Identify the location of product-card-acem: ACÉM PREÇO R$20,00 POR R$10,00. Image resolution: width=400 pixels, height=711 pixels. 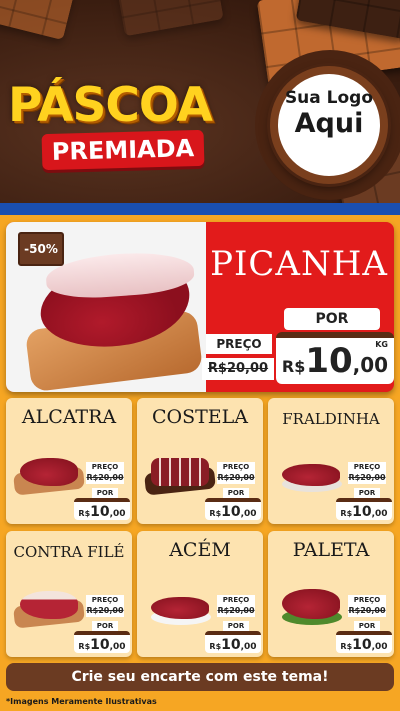
(200, 594).